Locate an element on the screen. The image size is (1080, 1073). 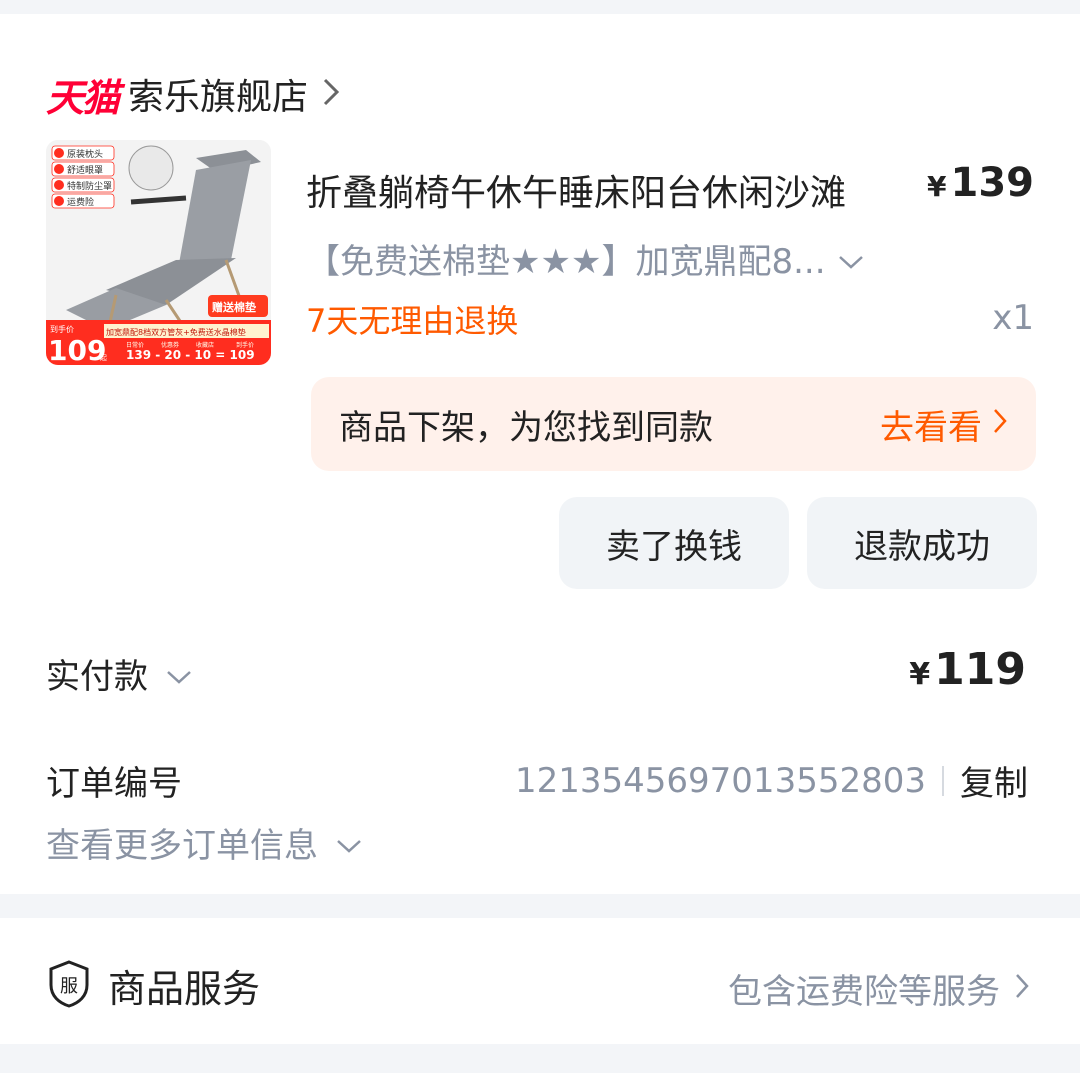
sell-for-cash-button: 卖了换钱 is located at coordinates (674, 543).